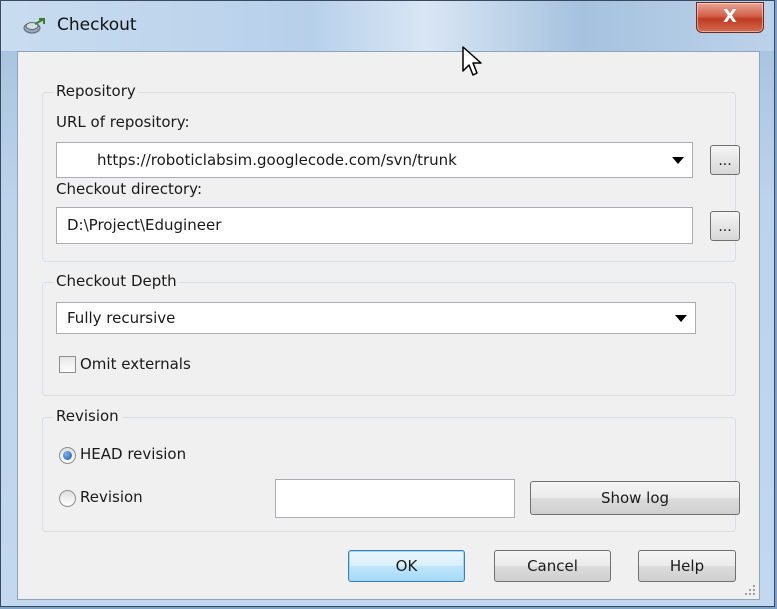 Image resolution: width=777 pixels, height=609 pixels. What do you see at coordinates (129, 189) in the screenshot?
I see `checkout-dir-label: Checkout directory:` at bounding box center [129, 189].